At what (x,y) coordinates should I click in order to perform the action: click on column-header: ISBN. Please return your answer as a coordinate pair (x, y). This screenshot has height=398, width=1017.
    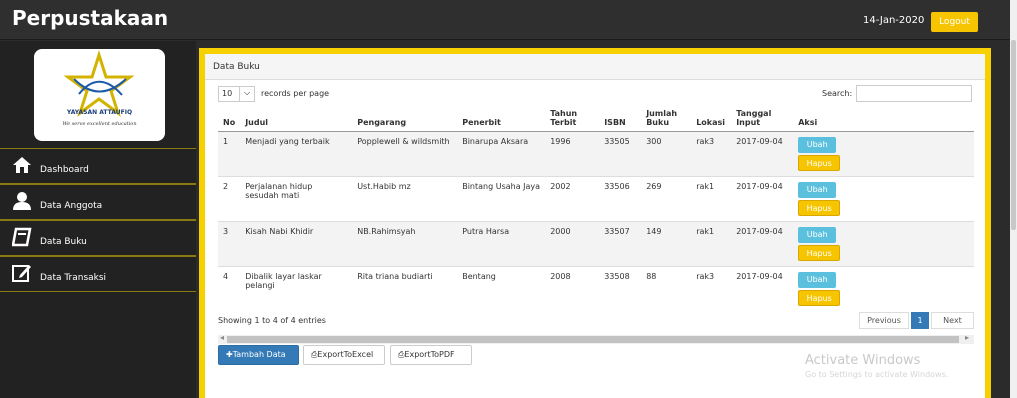
    Looking at the image, I should click on (620, 118).